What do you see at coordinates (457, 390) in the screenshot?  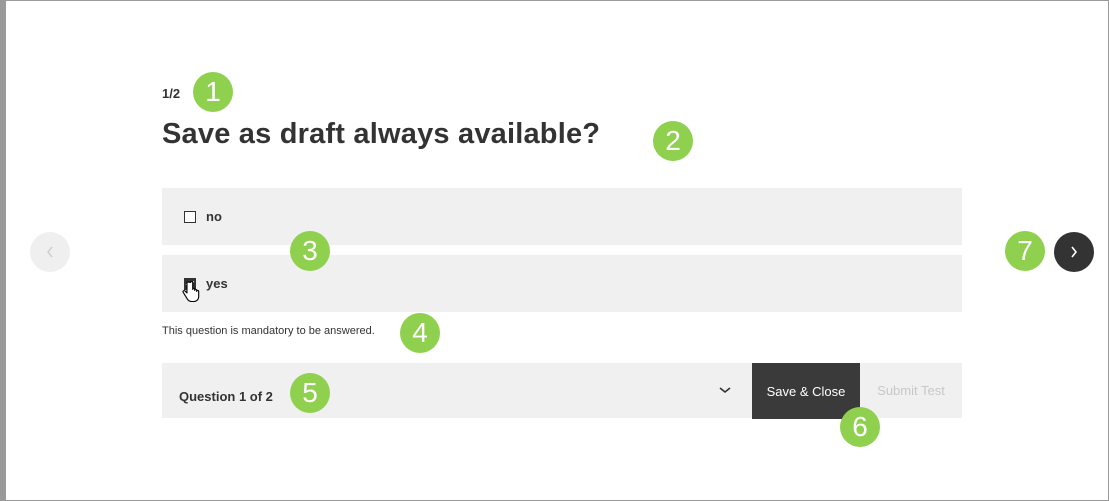 I see `question-selector-dropdown: Question 1 of 2` at bounding box center [457, 390].